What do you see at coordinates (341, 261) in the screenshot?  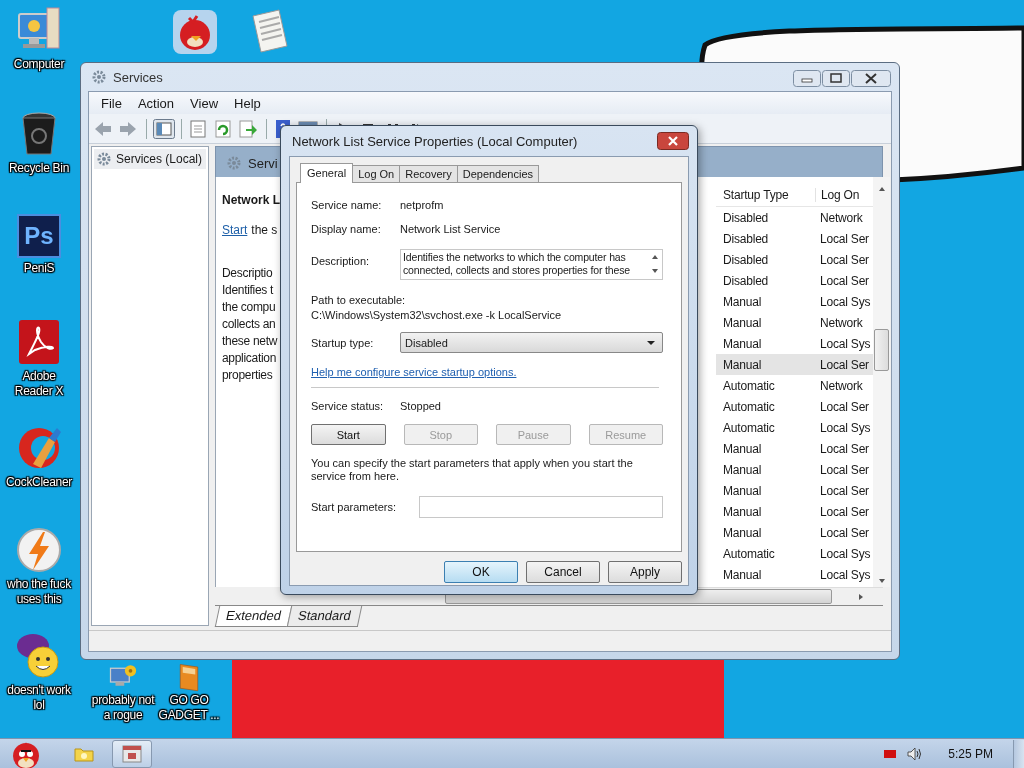 I see `field-label: Description:` at bounding box center [341, 261].